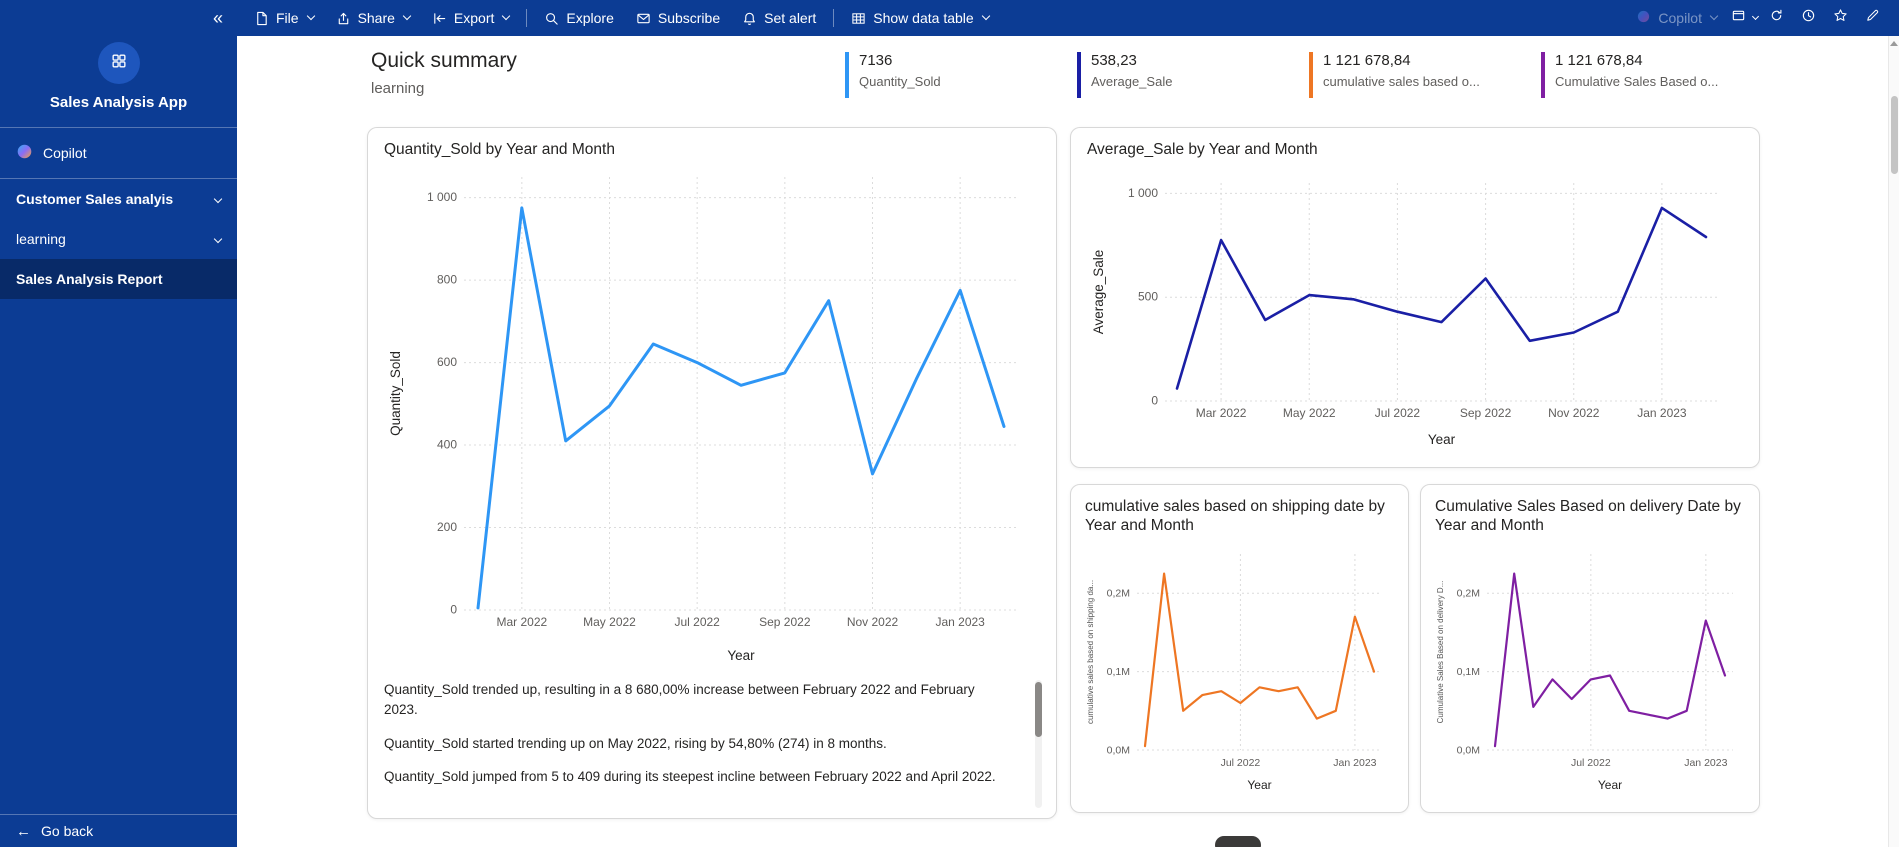 The width and height of the screenshot is (1899, 847). I want to click on explore-button: Explore, so click(578, 18).